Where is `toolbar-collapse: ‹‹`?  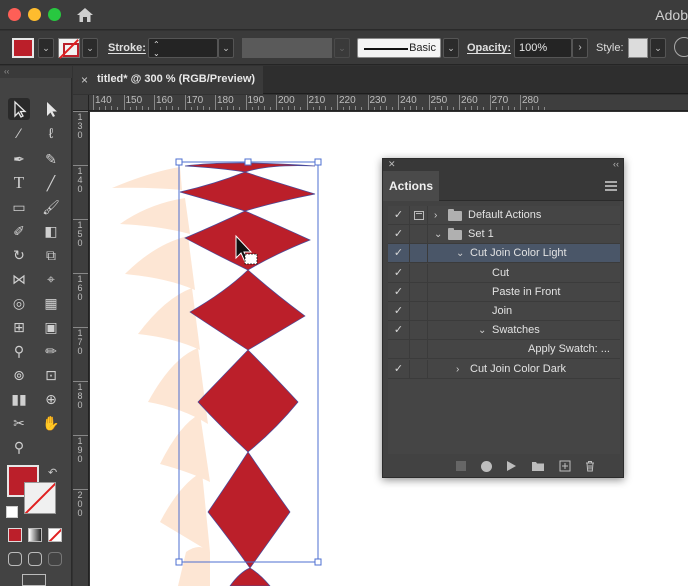 toolbar-collapse: ‹‹ is located at coordinates (36, 72).